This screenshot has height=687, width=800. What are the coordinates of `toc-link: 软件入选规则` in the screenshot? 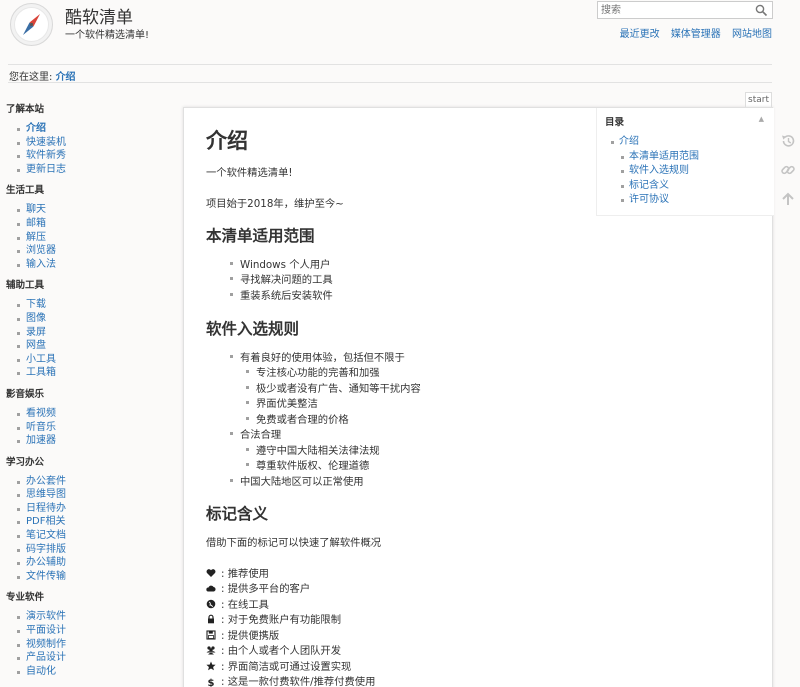 It's located at (659, 170).